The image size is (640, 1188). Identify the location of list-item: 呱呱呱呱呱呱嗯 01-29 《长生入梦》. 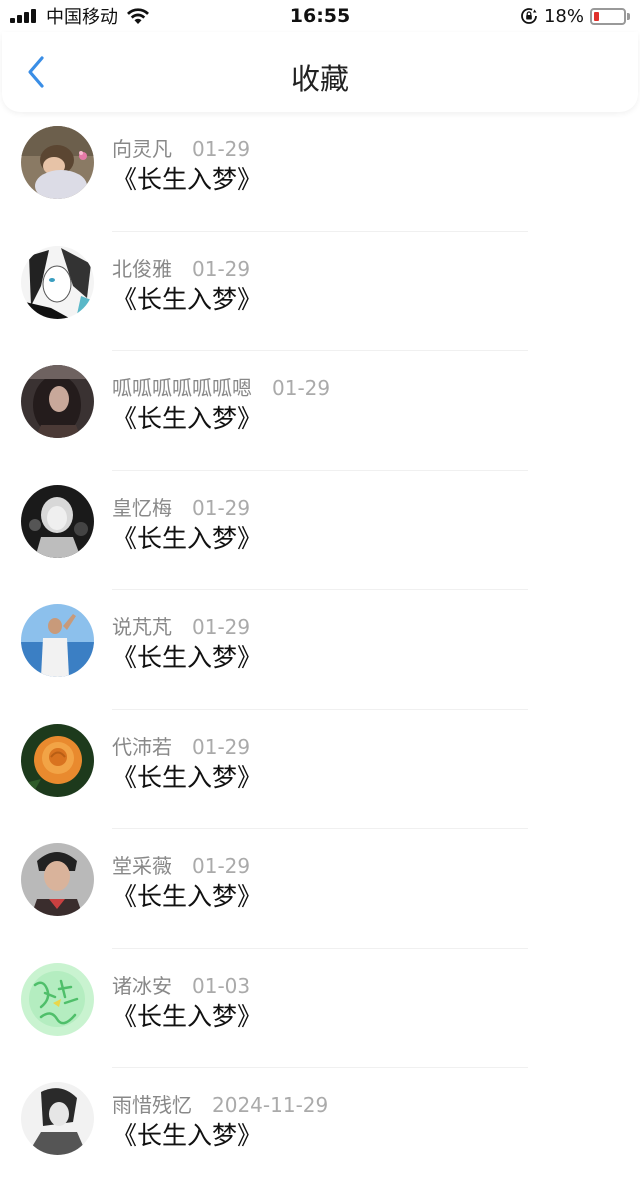
(320, 411).